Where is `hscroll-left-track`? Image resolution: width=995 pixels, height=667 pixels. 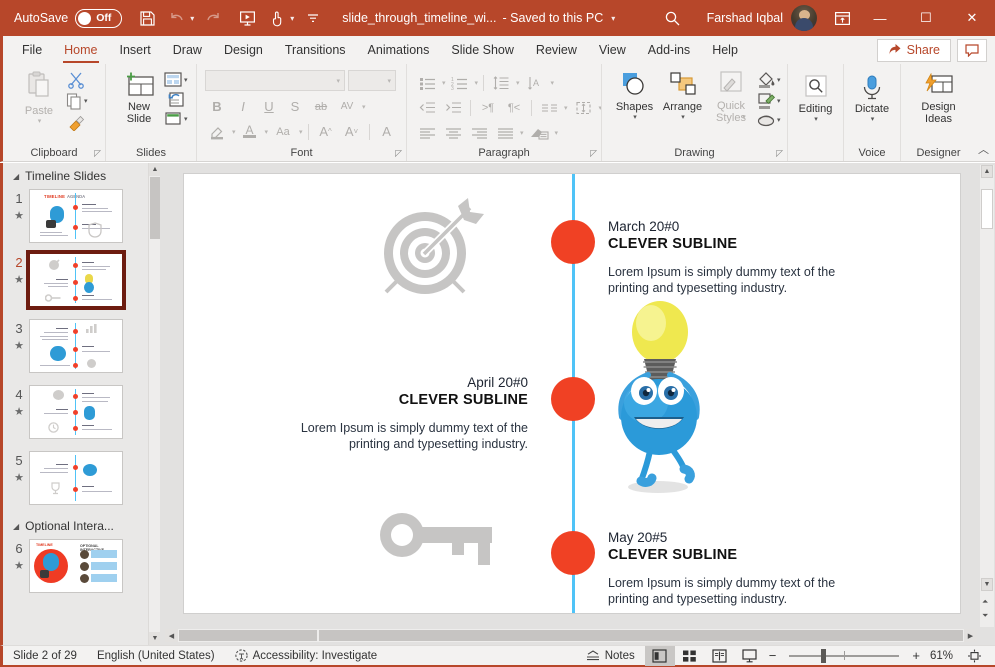 hscroll-left-track is located at coordinates (248, 635).